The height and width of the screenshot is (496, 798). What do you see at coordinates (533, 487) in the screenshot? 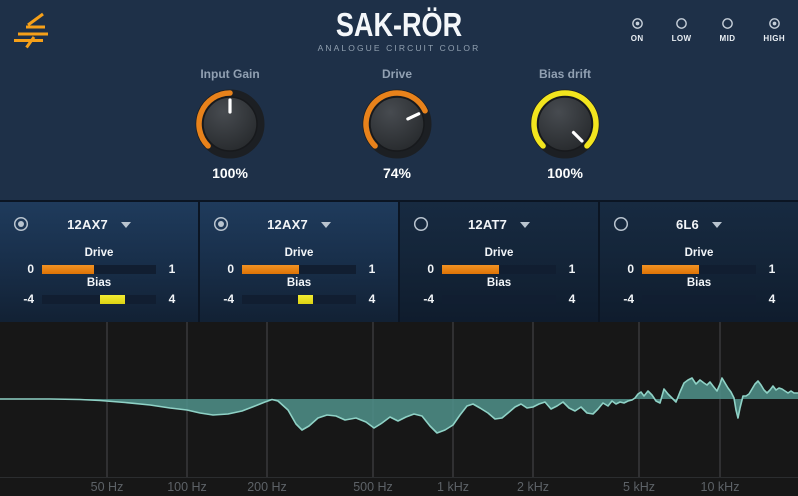
I see `svg-text: 2 kHz` at bounding box center [533, 487].